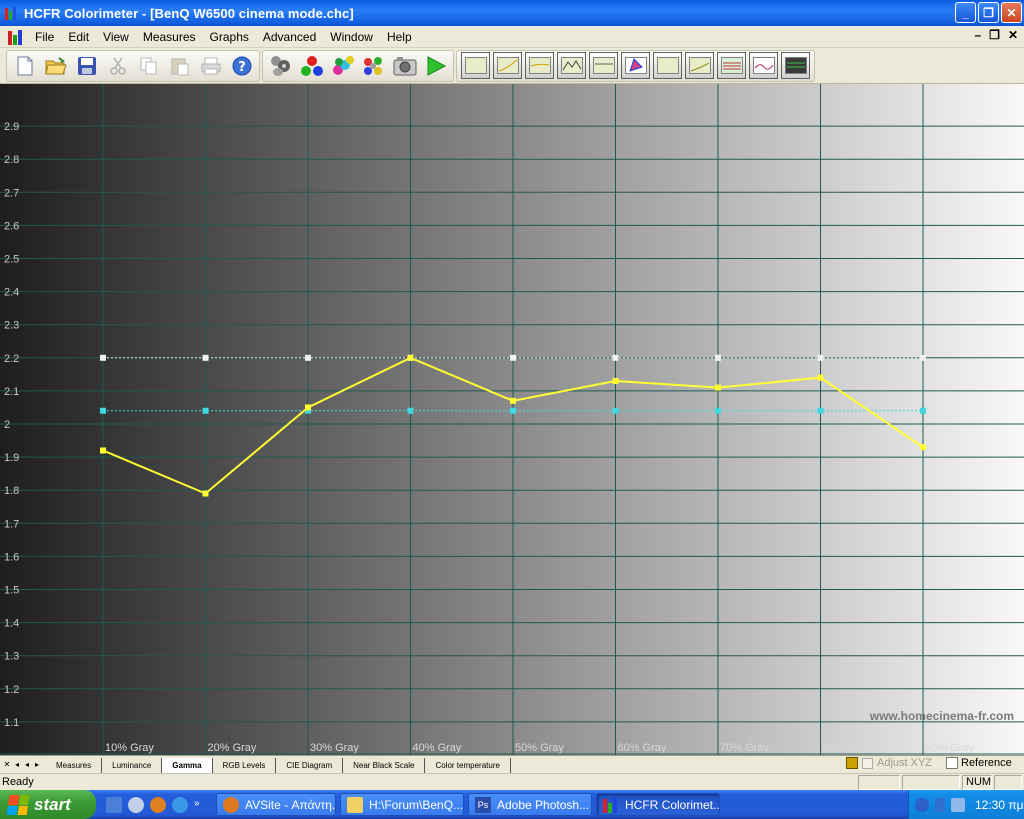  I want to click on start-button: start, so click(48, 804).